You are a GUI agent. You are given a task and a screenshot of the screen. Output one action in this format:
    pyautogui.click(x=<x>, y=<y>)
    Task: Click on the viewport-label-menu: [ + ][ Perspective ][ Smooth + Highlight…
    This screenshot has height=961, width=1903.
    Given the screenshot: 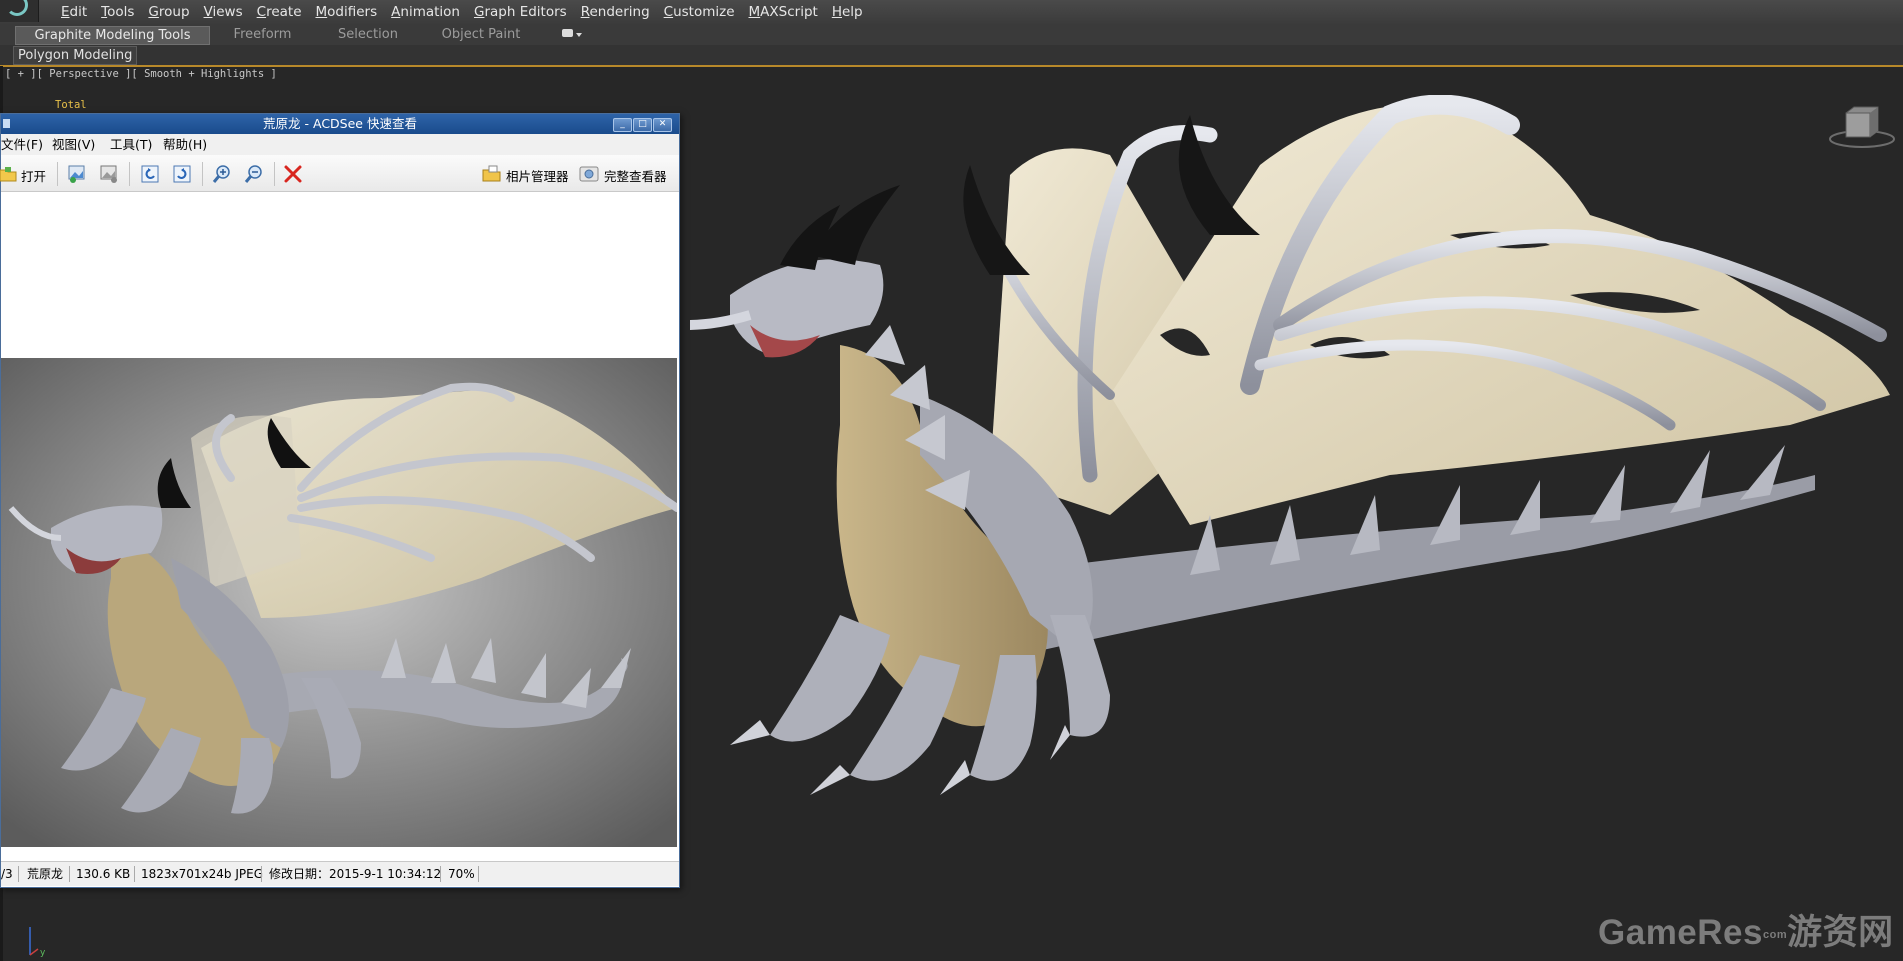 What is the action you would take?
    pyautogui.click(x=141, y=74)
    